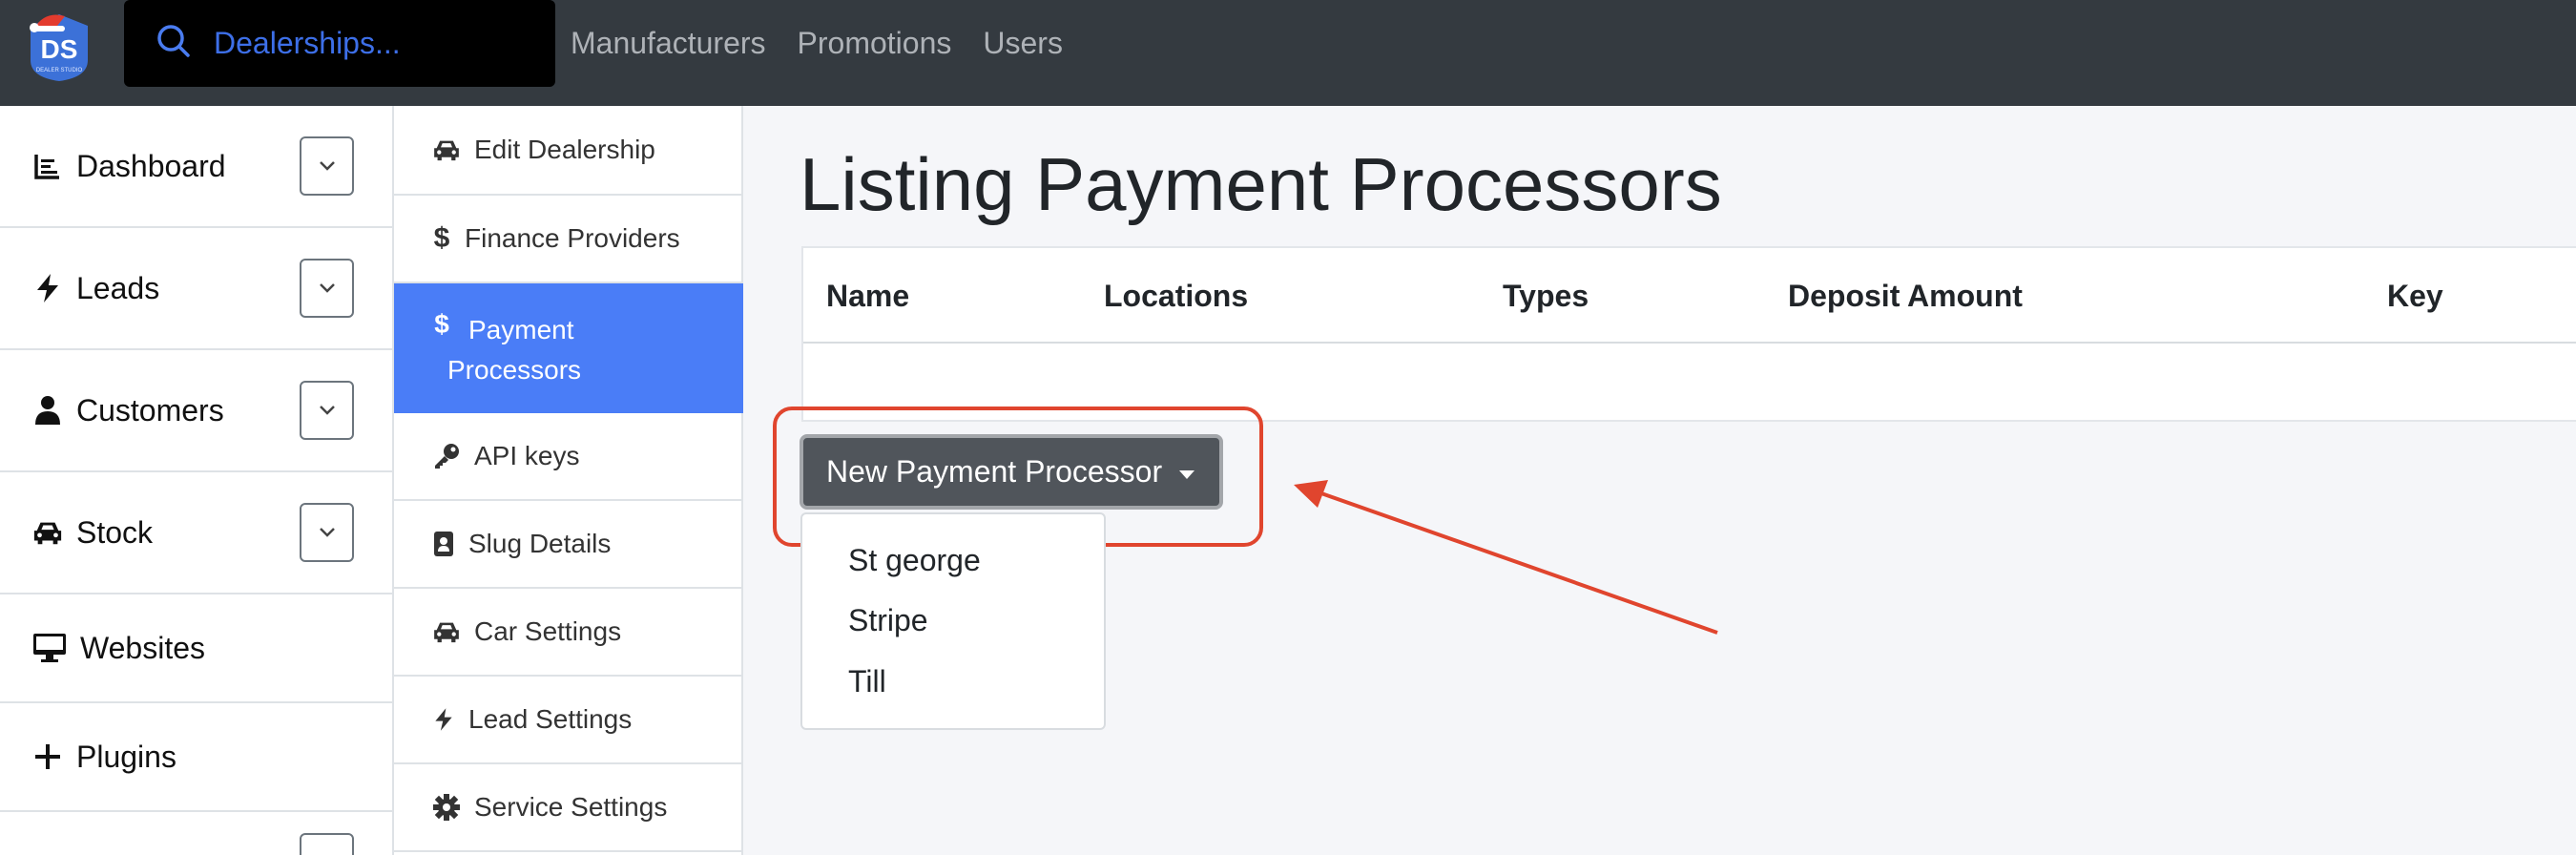 Image resolution: width=2576 pixels, height=855 pixels. I want to click on sidebar-item-dashboard: Dashboard, so click(197, 167).